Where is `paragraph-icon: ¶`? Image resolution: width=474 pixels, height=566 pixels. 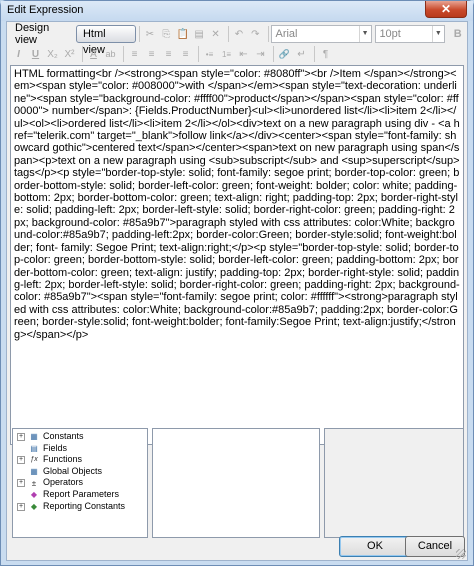 paragraph-icon: ¶ is located at coordinates (325, 54).